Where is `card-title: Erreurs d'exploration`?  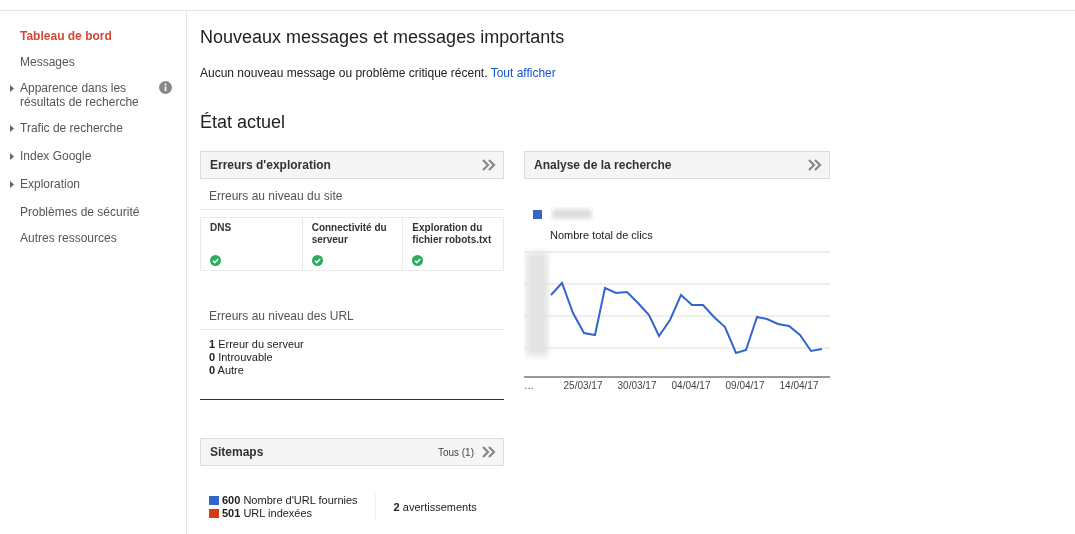
card-title: Erreurs d'exploration is located at coordinates (271, 165).